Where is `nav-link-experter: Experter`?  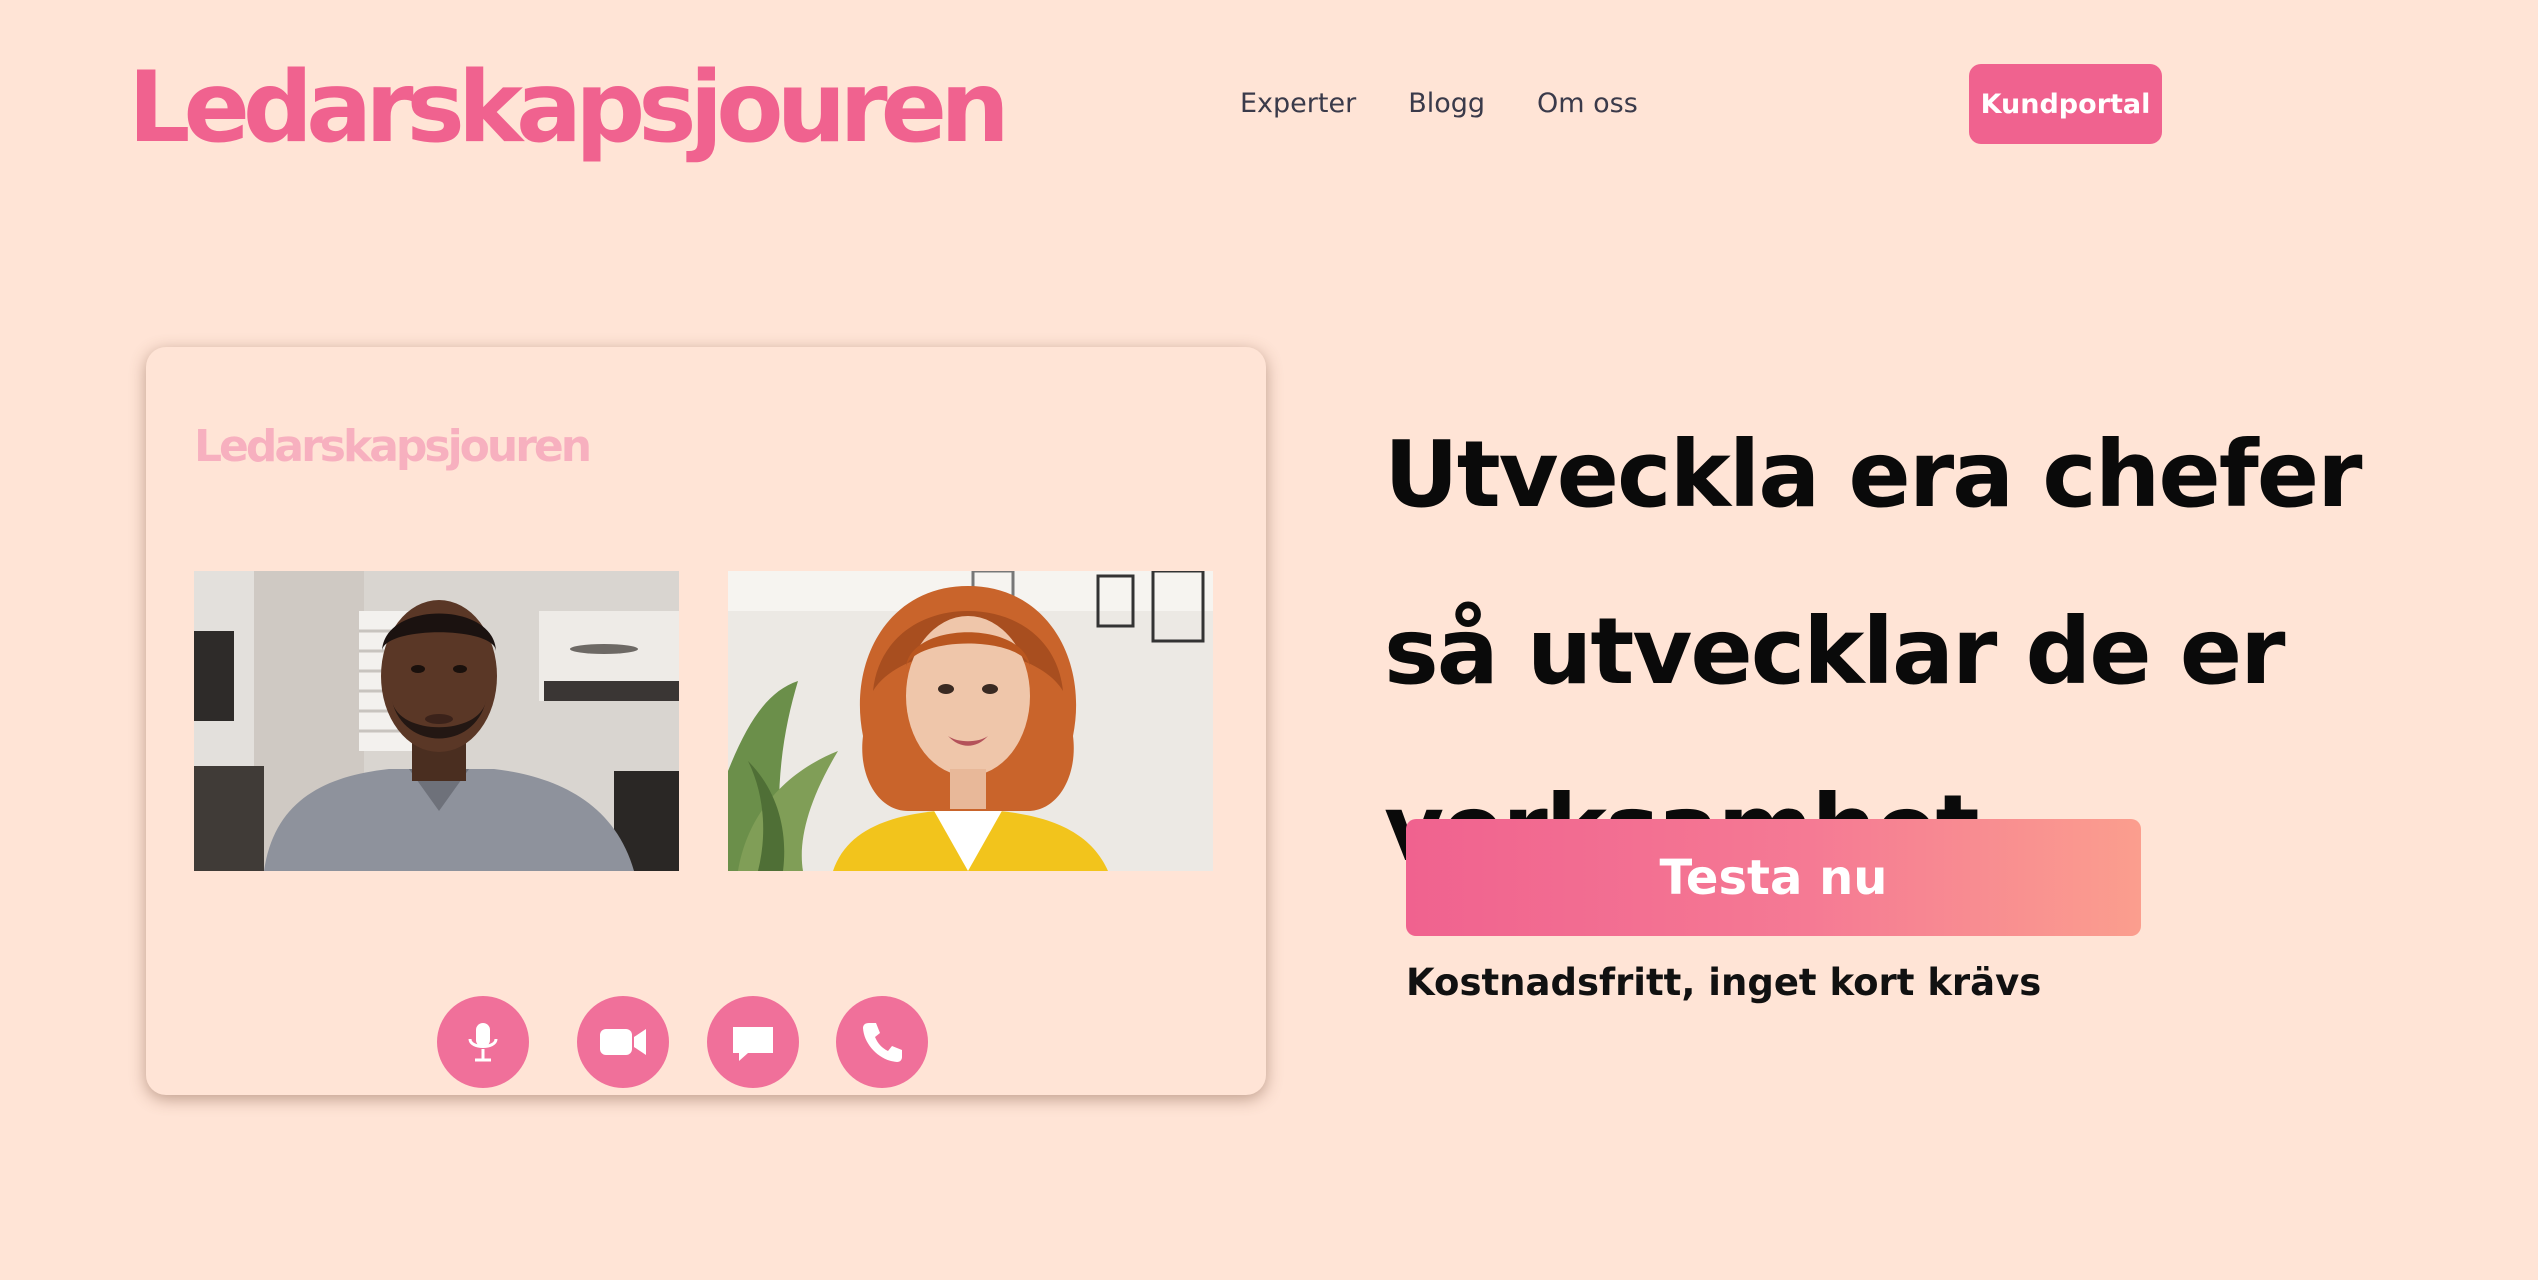 nav-link-experter: Experter is located at coordinates (1298, 104).